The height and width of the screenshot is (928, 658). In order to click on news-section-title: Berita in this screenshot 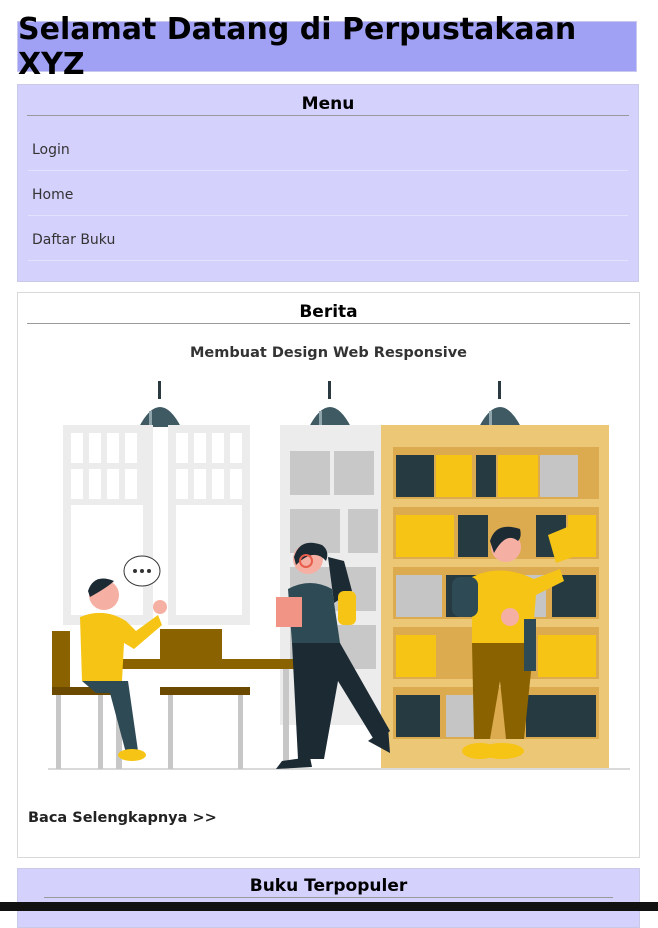, I will do `click(328, 313)`.